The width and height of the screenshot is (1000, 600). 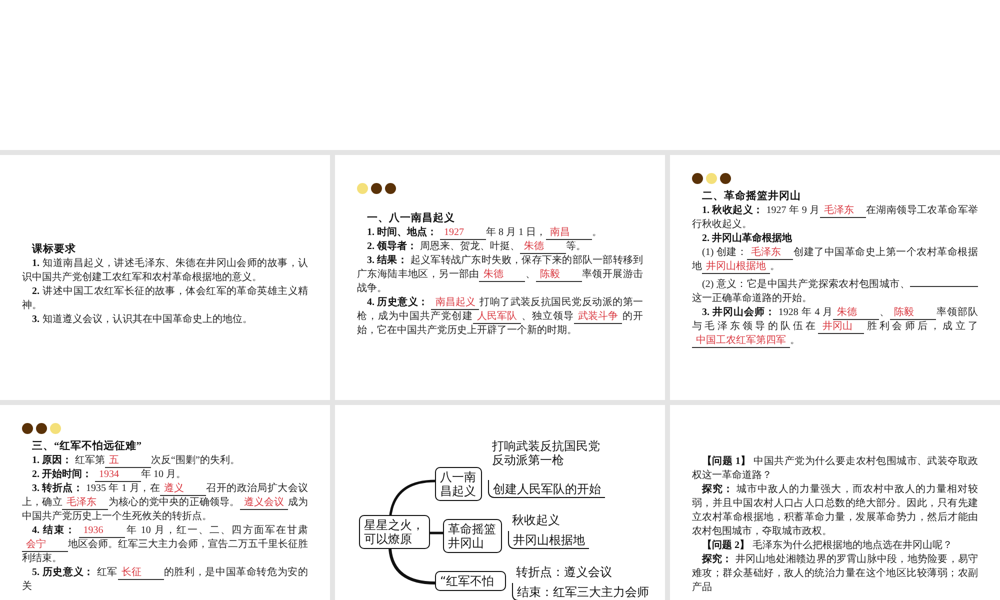 I want to click on slide-title: 课标要求, so click(x=53, y=250).